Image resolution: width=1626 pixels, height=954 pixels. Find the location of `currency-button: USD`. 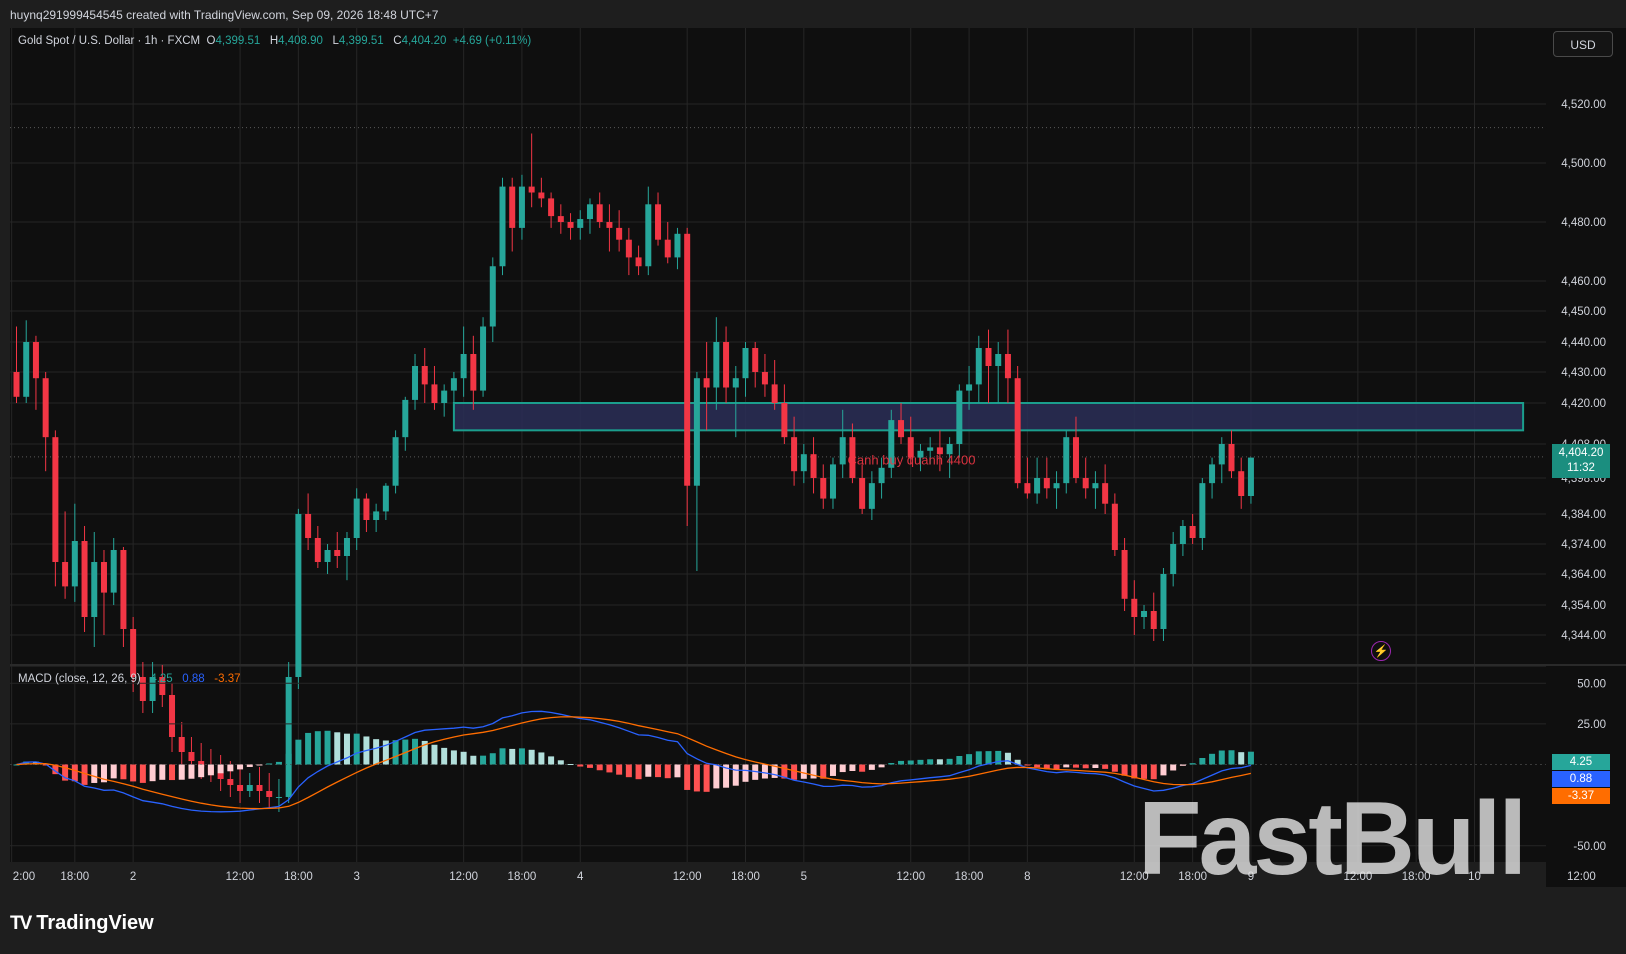

currency-button: USD is located at coordinates (1583, 44).